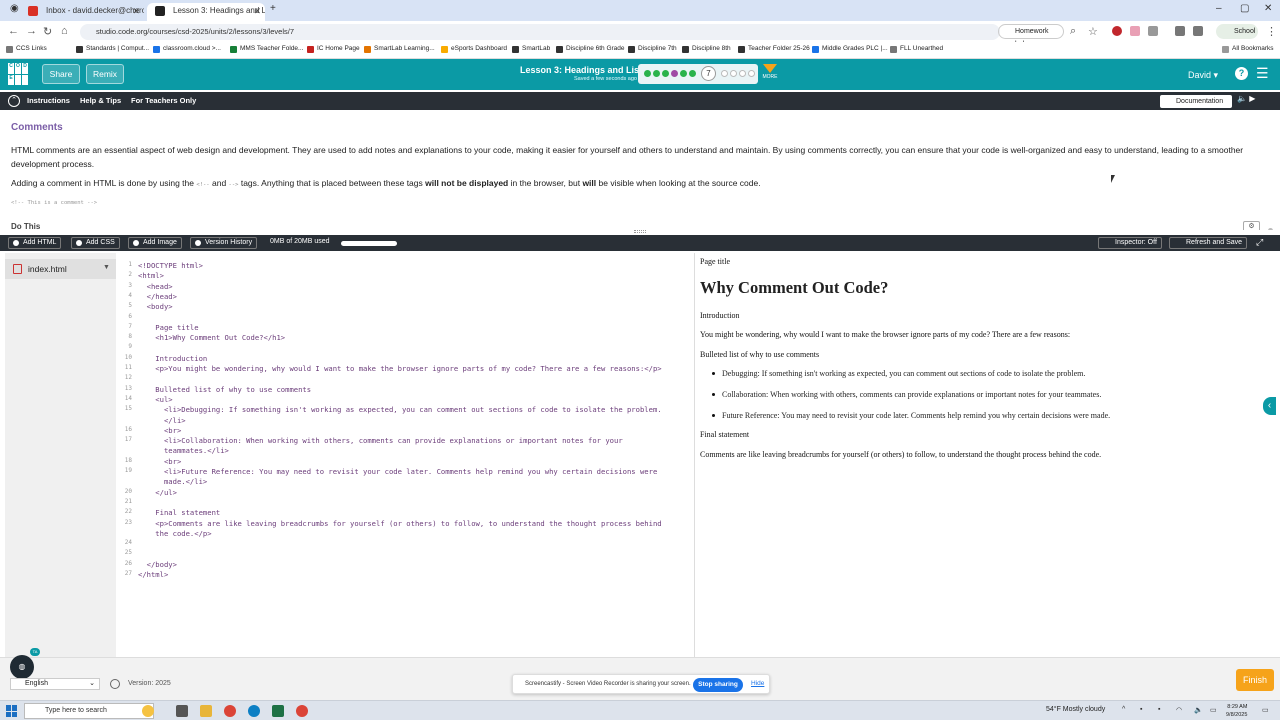  Describe the element at coordinates (163, 100) in the screenshot. I see `tab-teachers-only: For Teachers Only` at that location.